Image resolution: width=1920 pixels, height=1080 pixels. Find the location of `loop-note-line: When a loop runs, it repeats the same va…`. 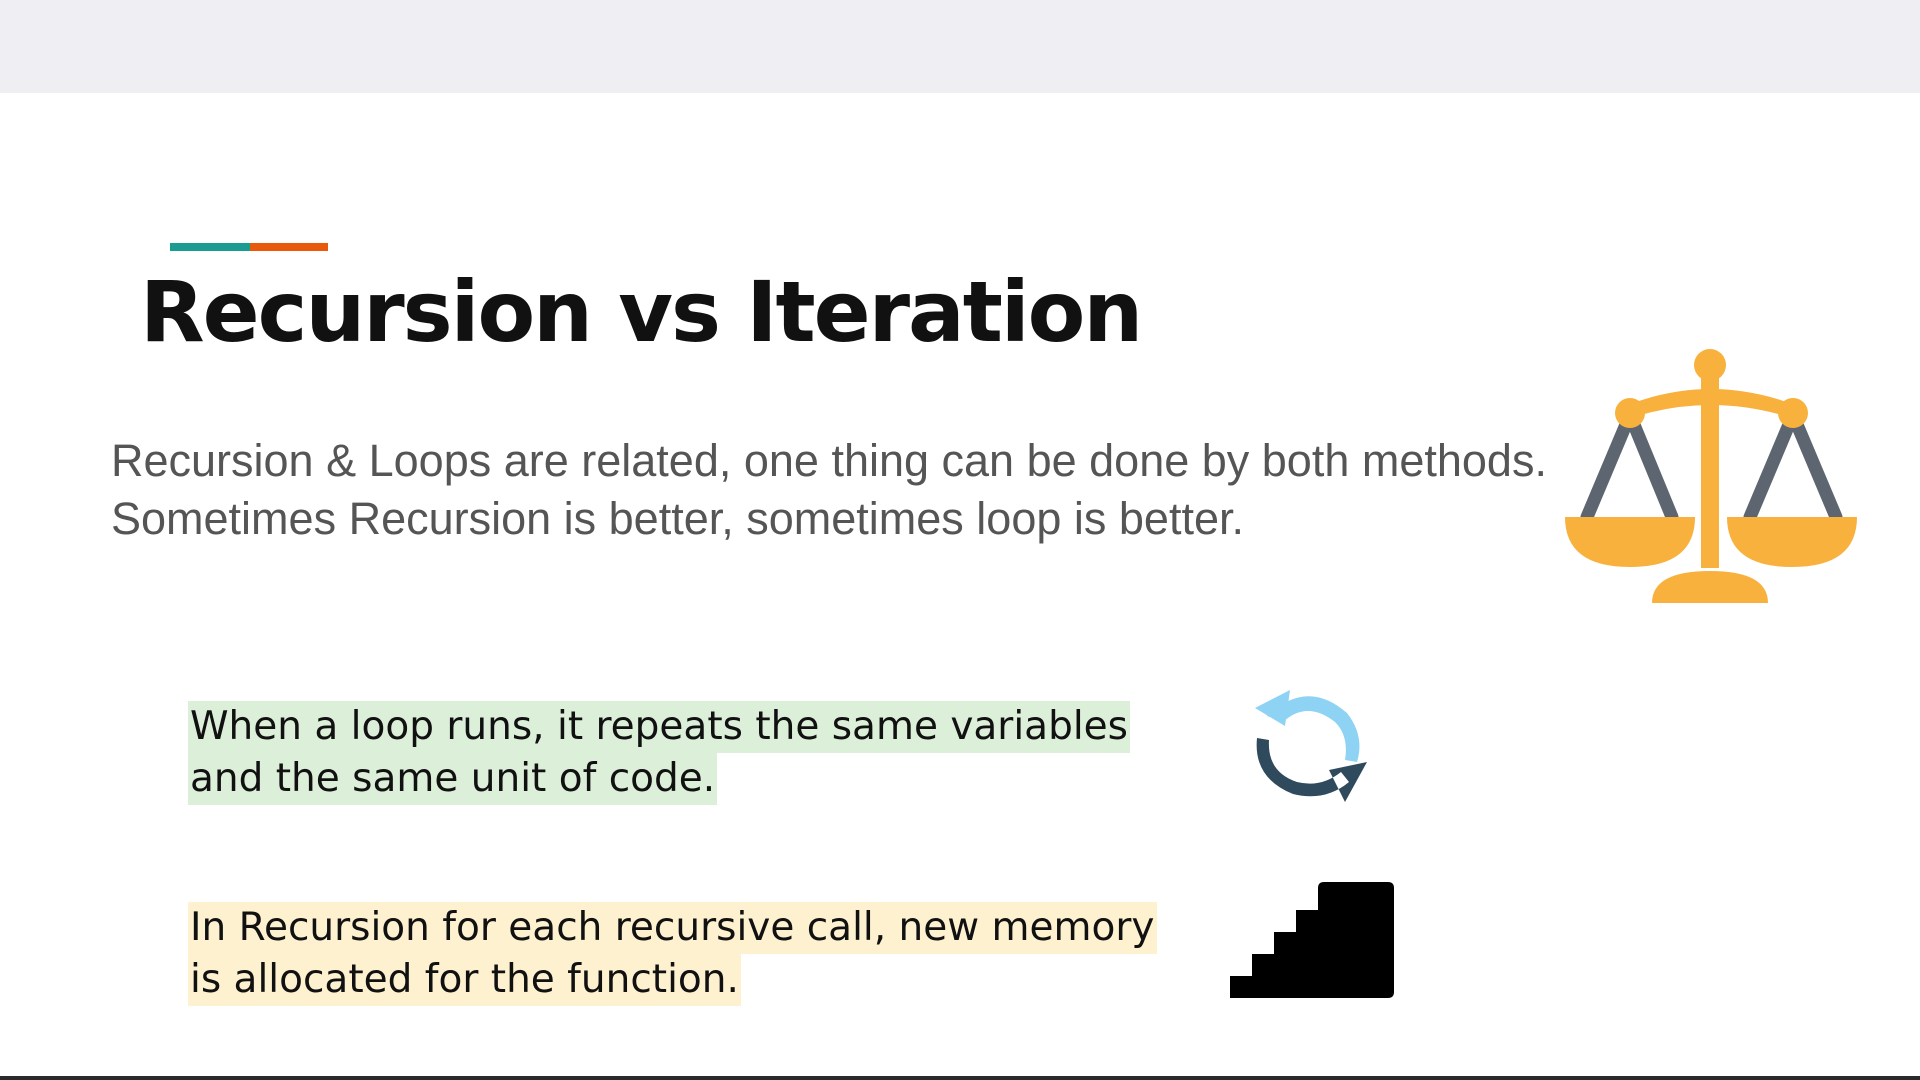

loop-note-line: When a loop runs, it repeats the same va… is located at coordinates (659, 727).